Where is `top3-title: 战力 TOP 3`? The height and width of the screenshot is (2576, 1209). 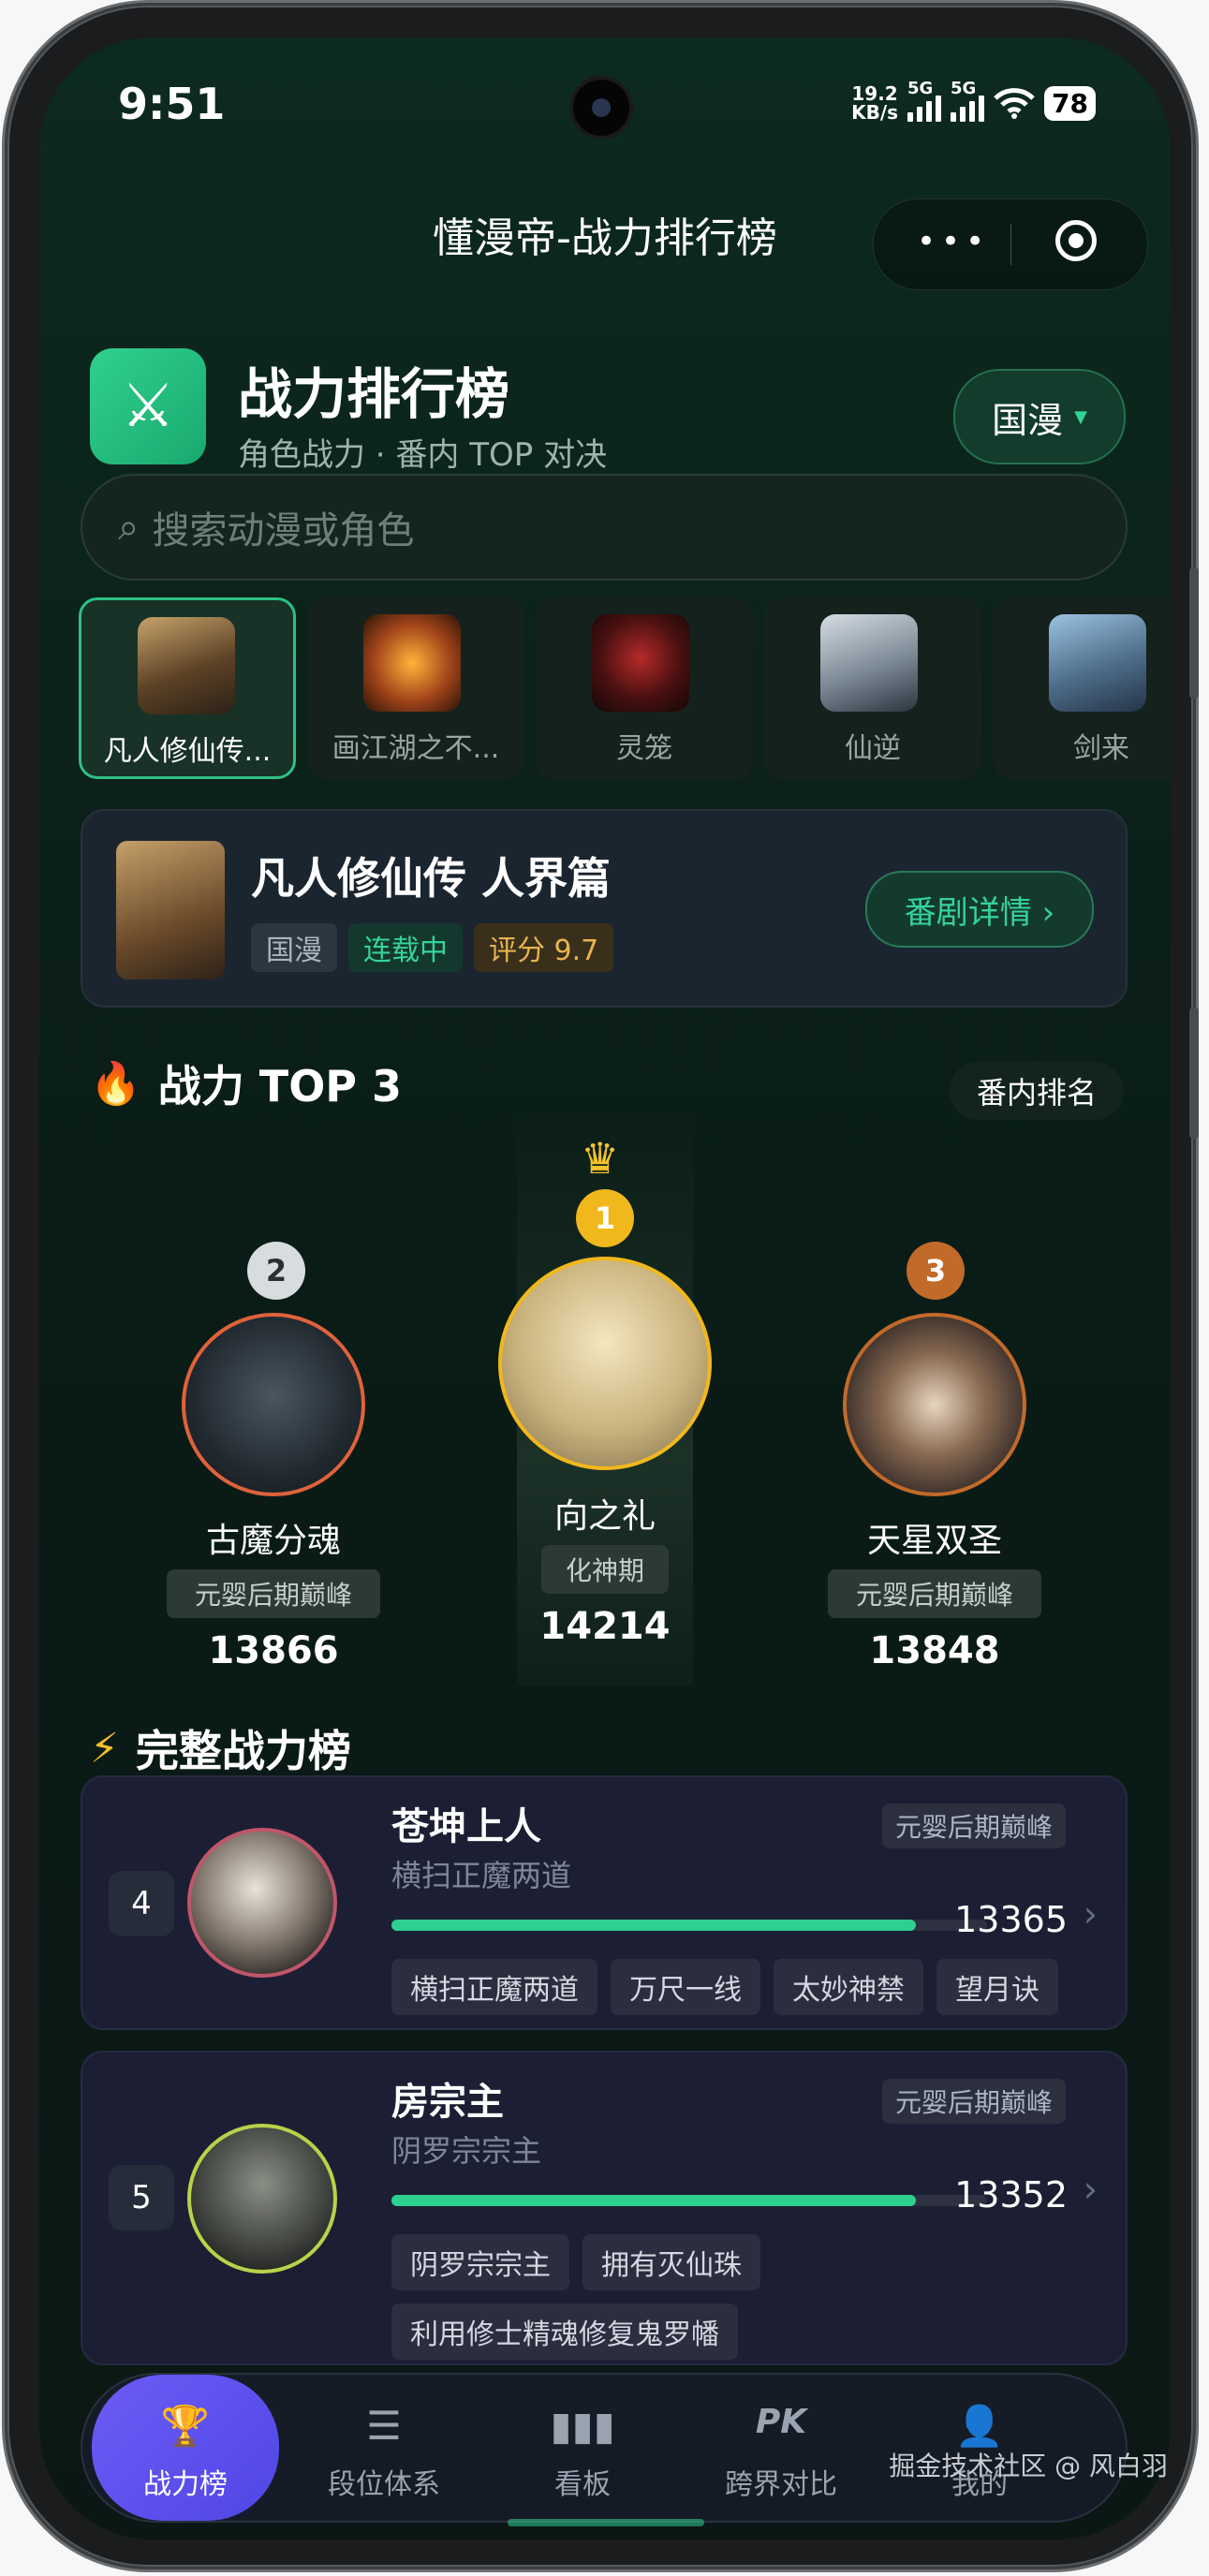
top3-title: 战力 TOP 3 is located at coordinates (280, 1086).